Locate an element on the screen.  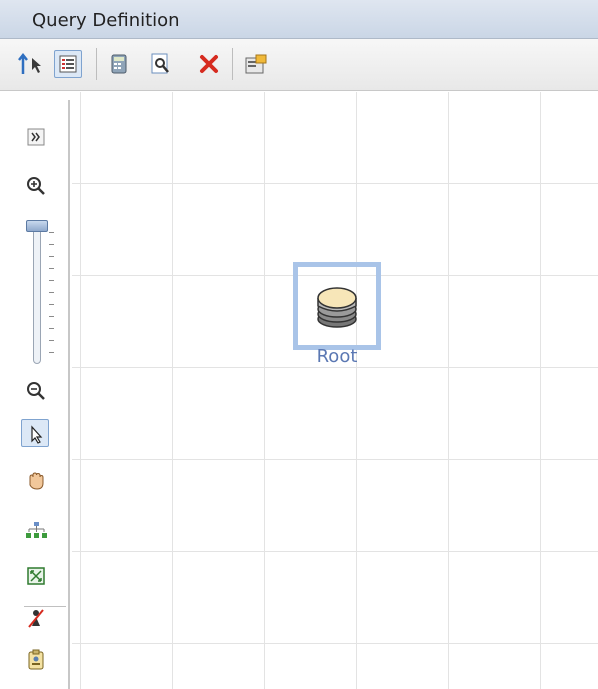
node-label: Root is located at coordinates (337, 356).